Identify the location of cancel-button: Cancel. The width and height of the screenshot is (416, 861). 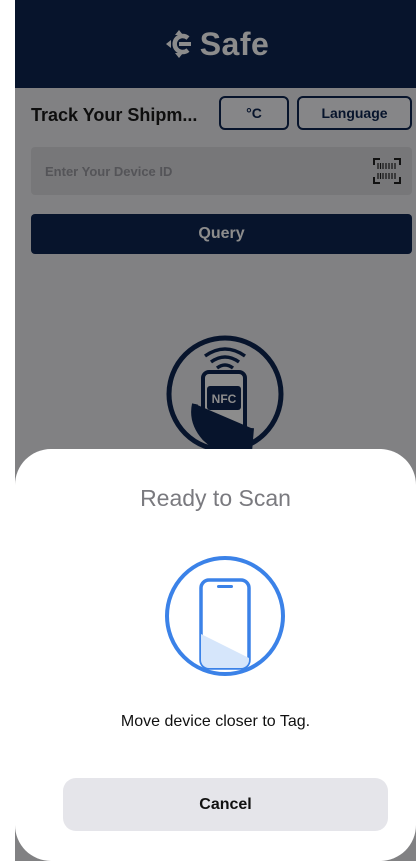
(225, 804).